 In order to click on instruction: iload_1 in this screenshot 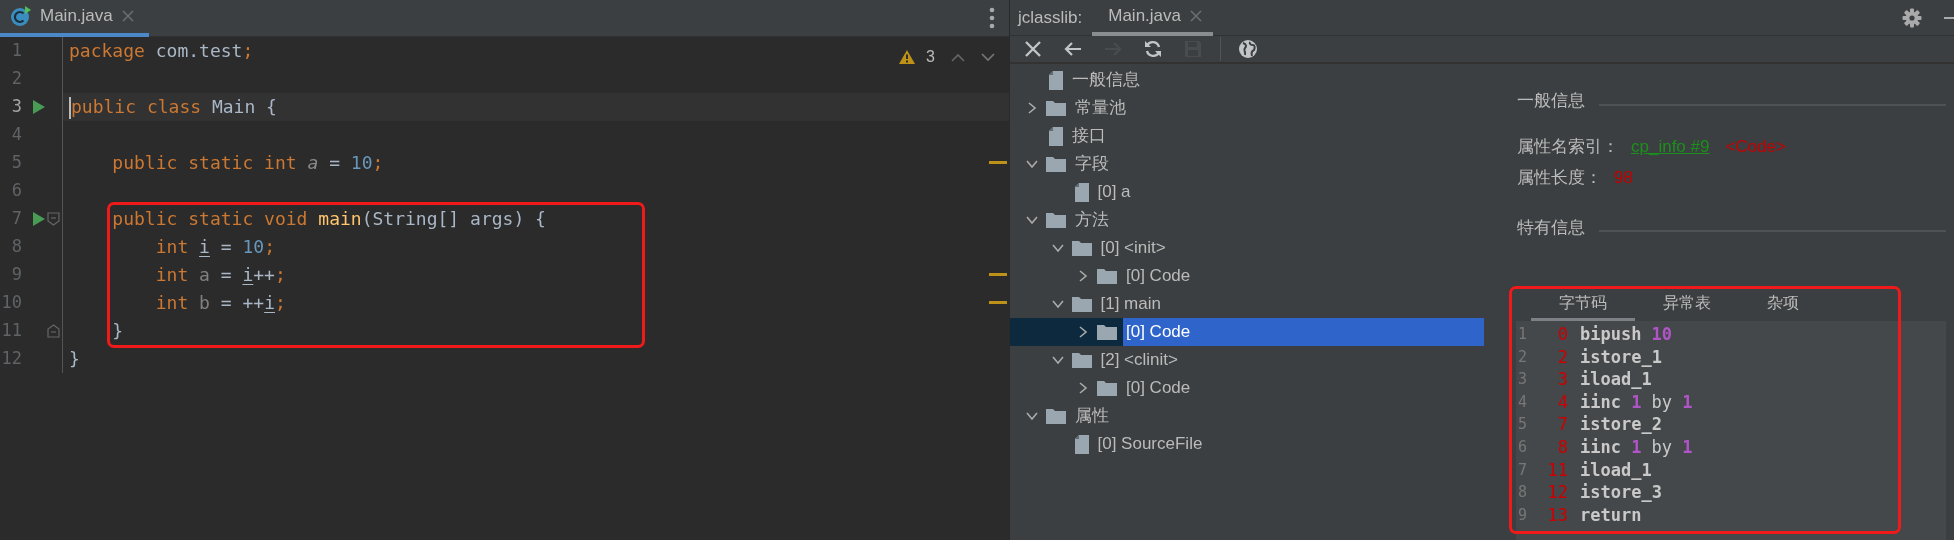, I will do `click(1616, 379)`.